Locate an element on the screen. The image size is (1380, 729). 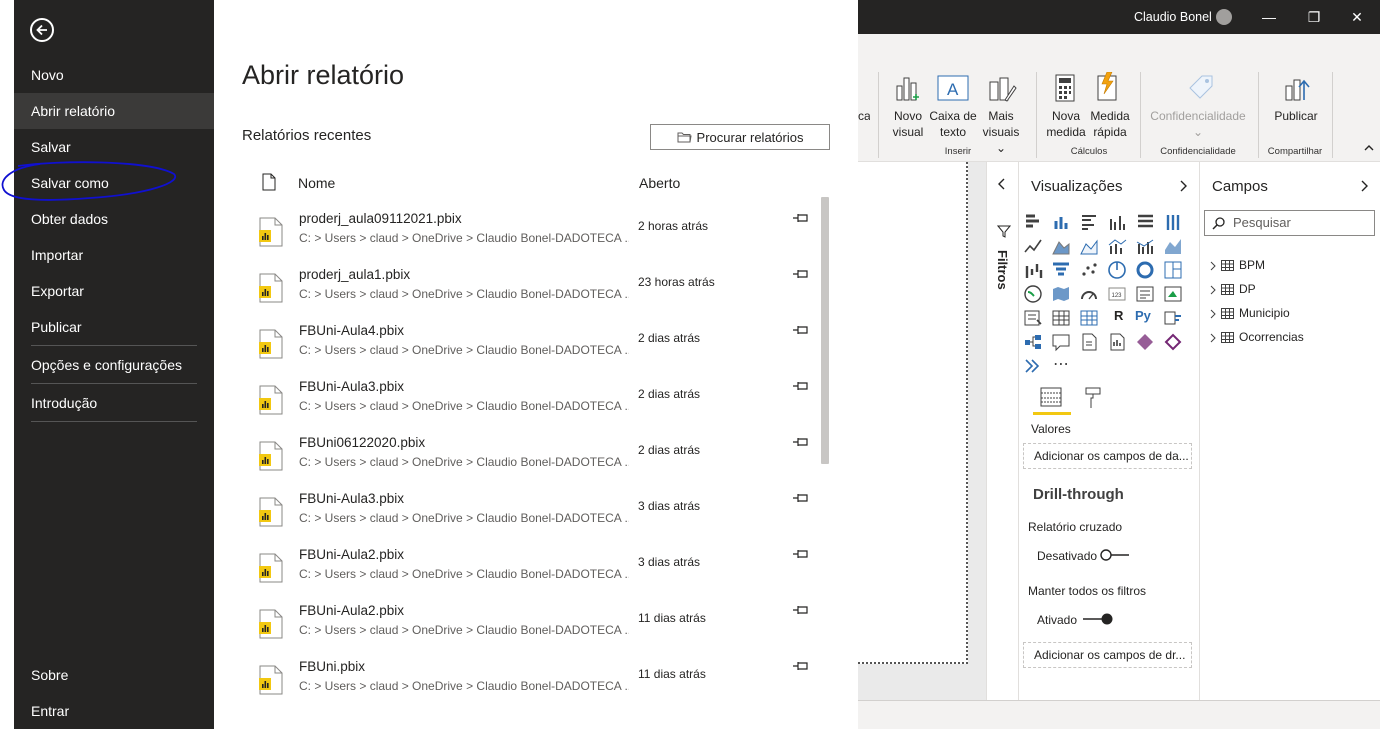
sensitivity-button: Confidencialidade ⌄ is located at coordinates (1198, 124).